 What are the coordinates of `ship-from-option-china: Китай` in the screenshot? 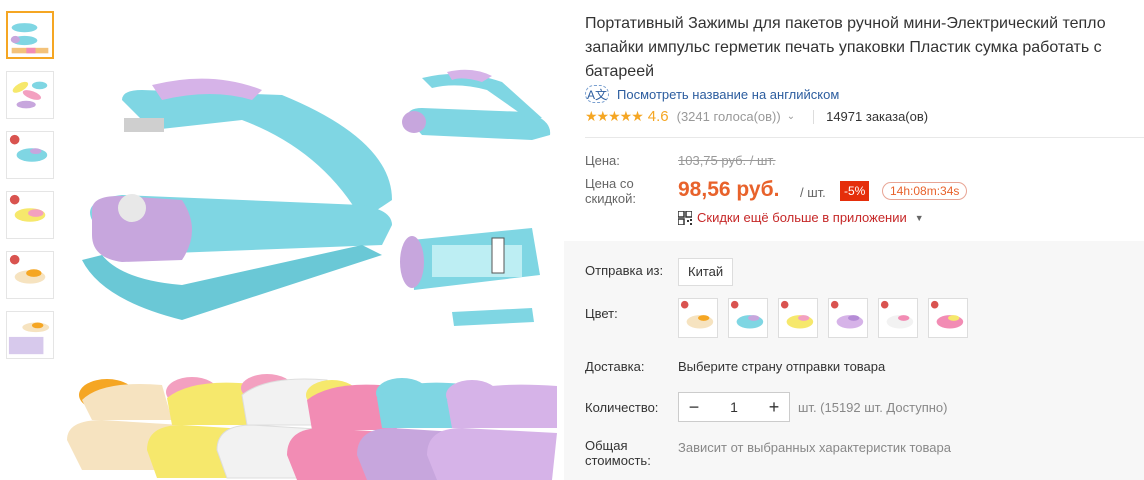 It's located at (706, 272).